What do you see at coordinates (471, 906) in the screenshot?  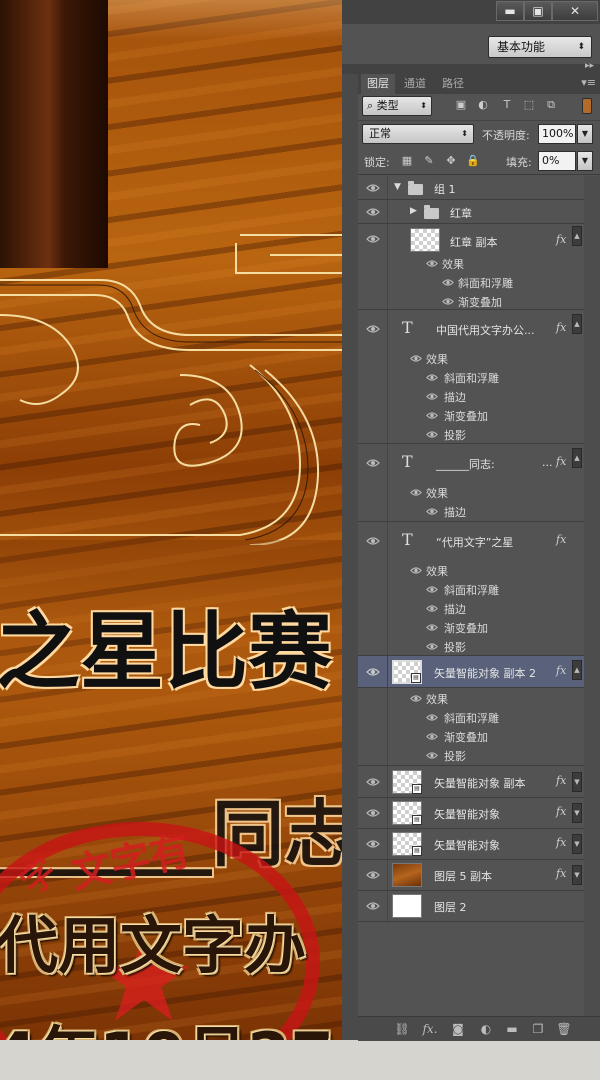 I see `layer-row-layer2: 图层 2` at bounding box center [471, 906].